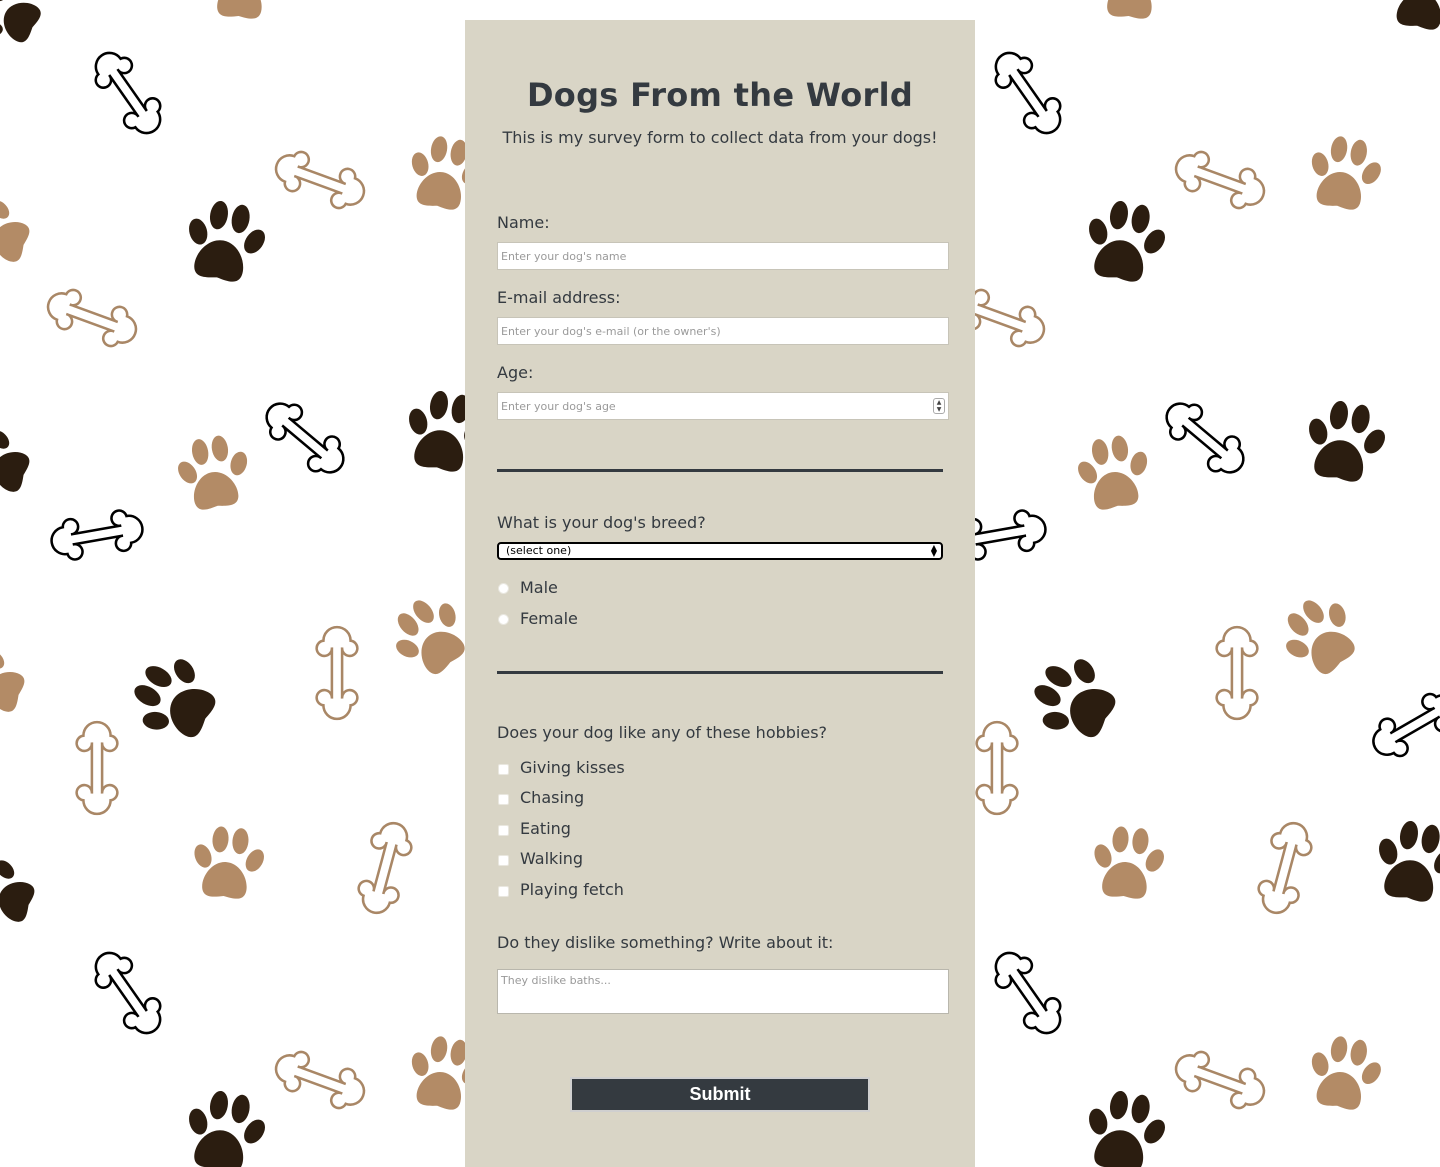 Image resolution: width=1440 pixels, height=1167 pixels. Describe the element at coordinates (572, 889) in the screenshot. I see `hobby-label: Playing fetch` at that location.